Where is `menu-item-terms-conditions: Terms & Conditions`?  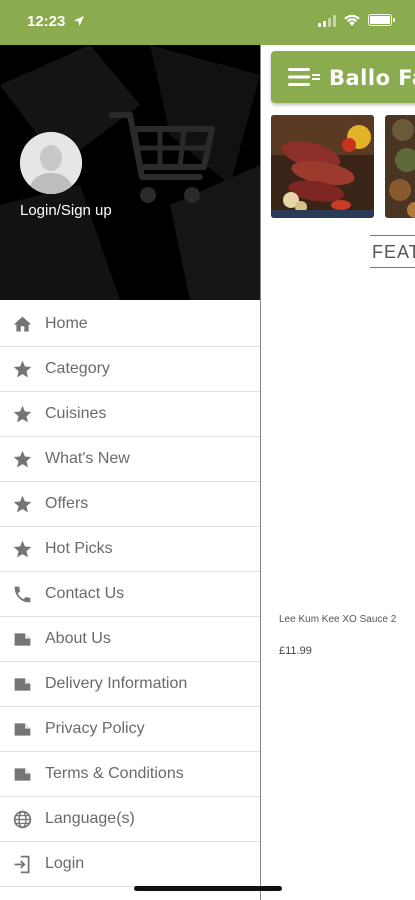
menu-item-terms-conditions: Terms & Conditions is located at coordinates (130, 774).